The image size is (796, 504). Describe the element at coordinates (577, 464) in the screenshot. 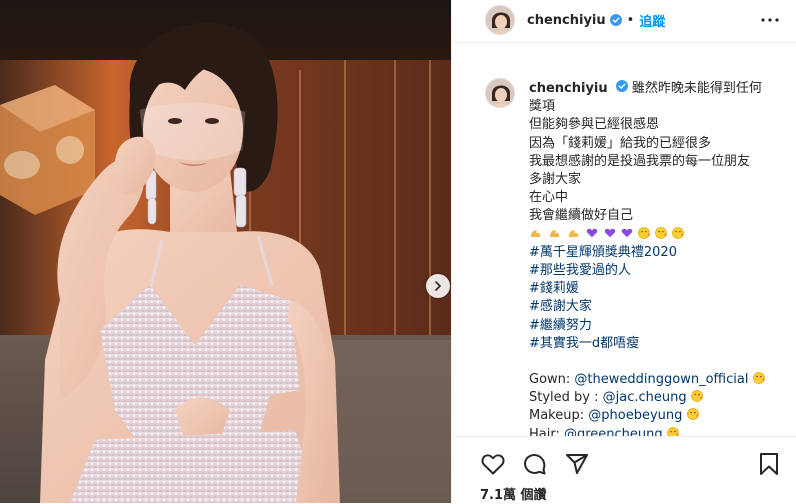

I see `share-icon` at that location.